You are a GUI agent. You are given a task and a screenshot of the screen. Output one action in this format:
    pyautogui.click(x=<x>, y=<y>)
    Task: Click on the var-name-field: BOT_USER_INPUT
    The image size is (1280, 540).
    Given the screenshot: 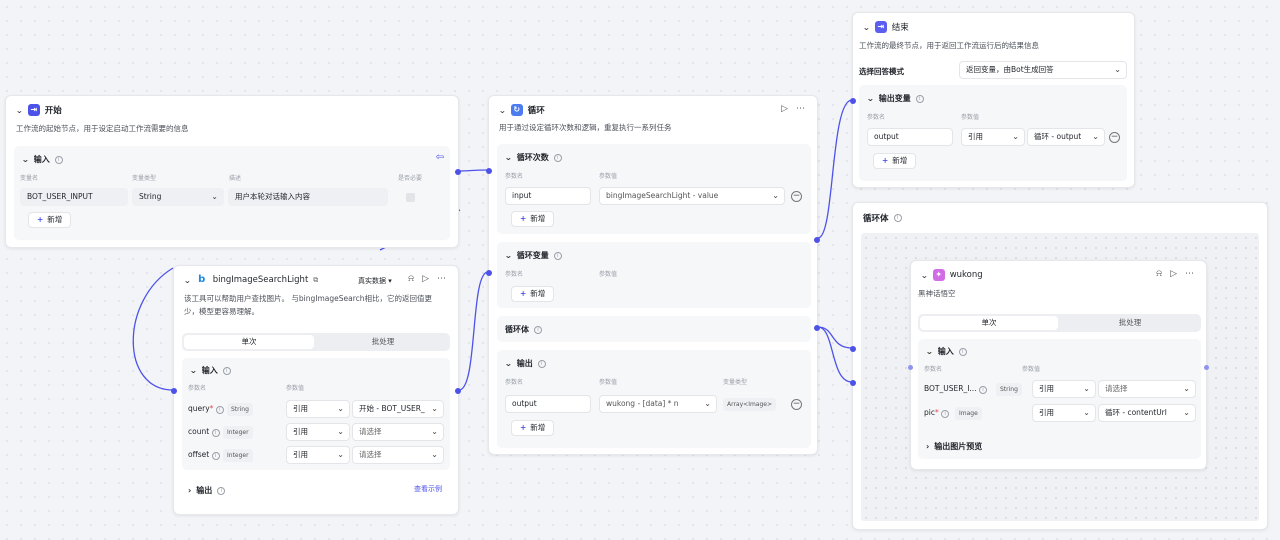 What is the action you would take?
    pyautogui.click(x=74, y=197)
    